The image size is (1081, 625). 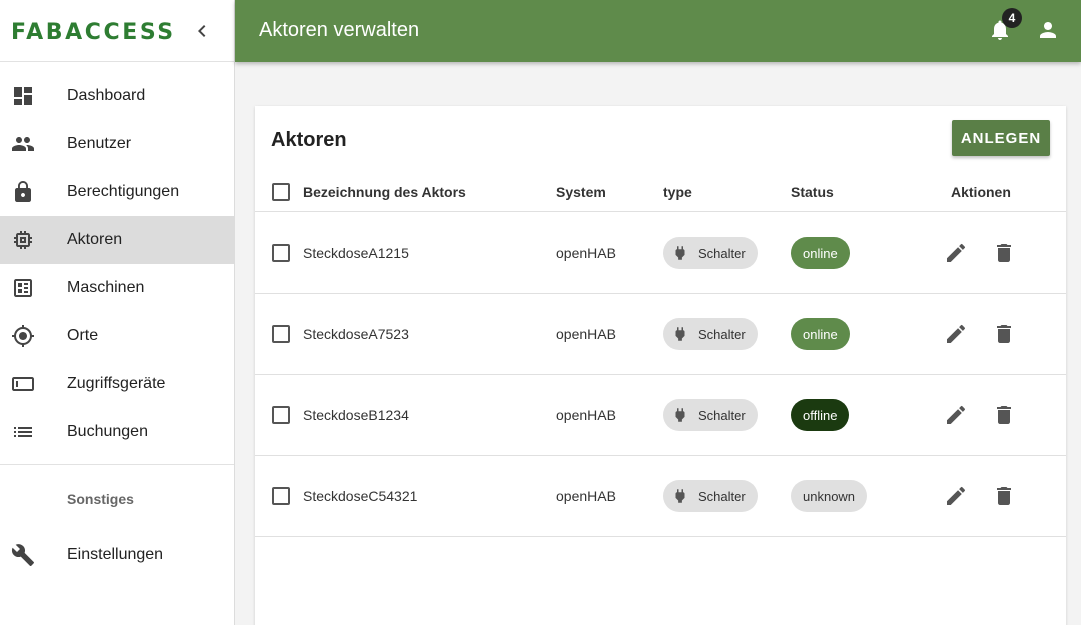 I want to click on sidebar-item-label: Zugriffsgeräte, so click(x=116, y=383).